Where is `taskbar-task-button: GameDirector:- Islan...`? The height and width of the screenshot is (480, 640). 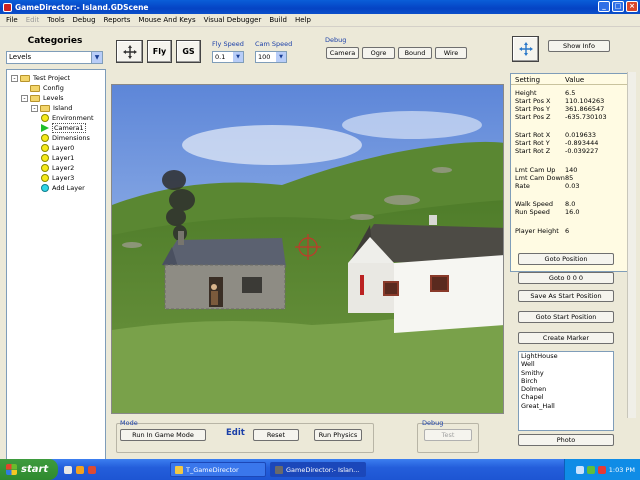
taskbar-task-button: GameDirector:- Islan... is located at coordinates (318, 469).